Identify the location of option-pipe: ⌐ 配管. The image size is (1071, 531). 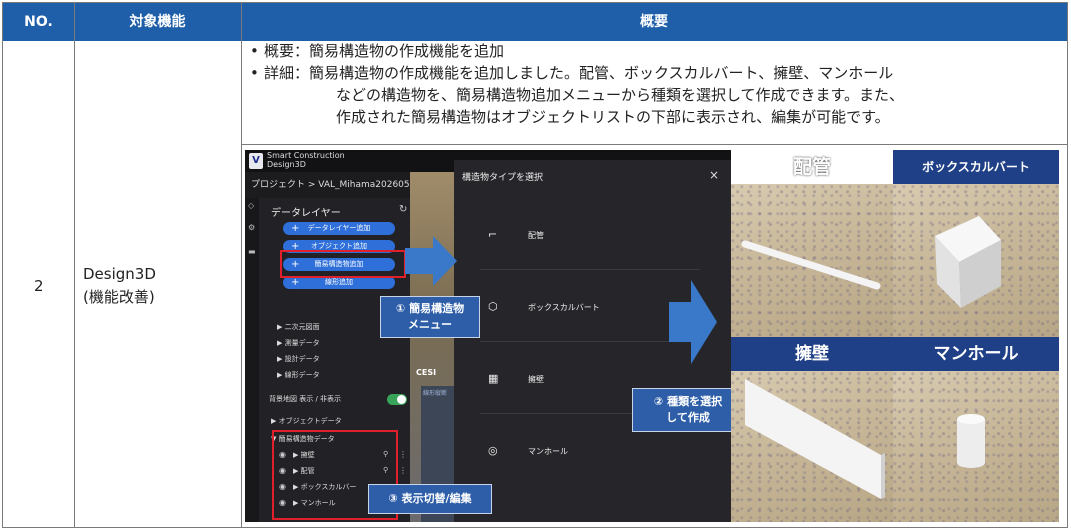
(590, 235).